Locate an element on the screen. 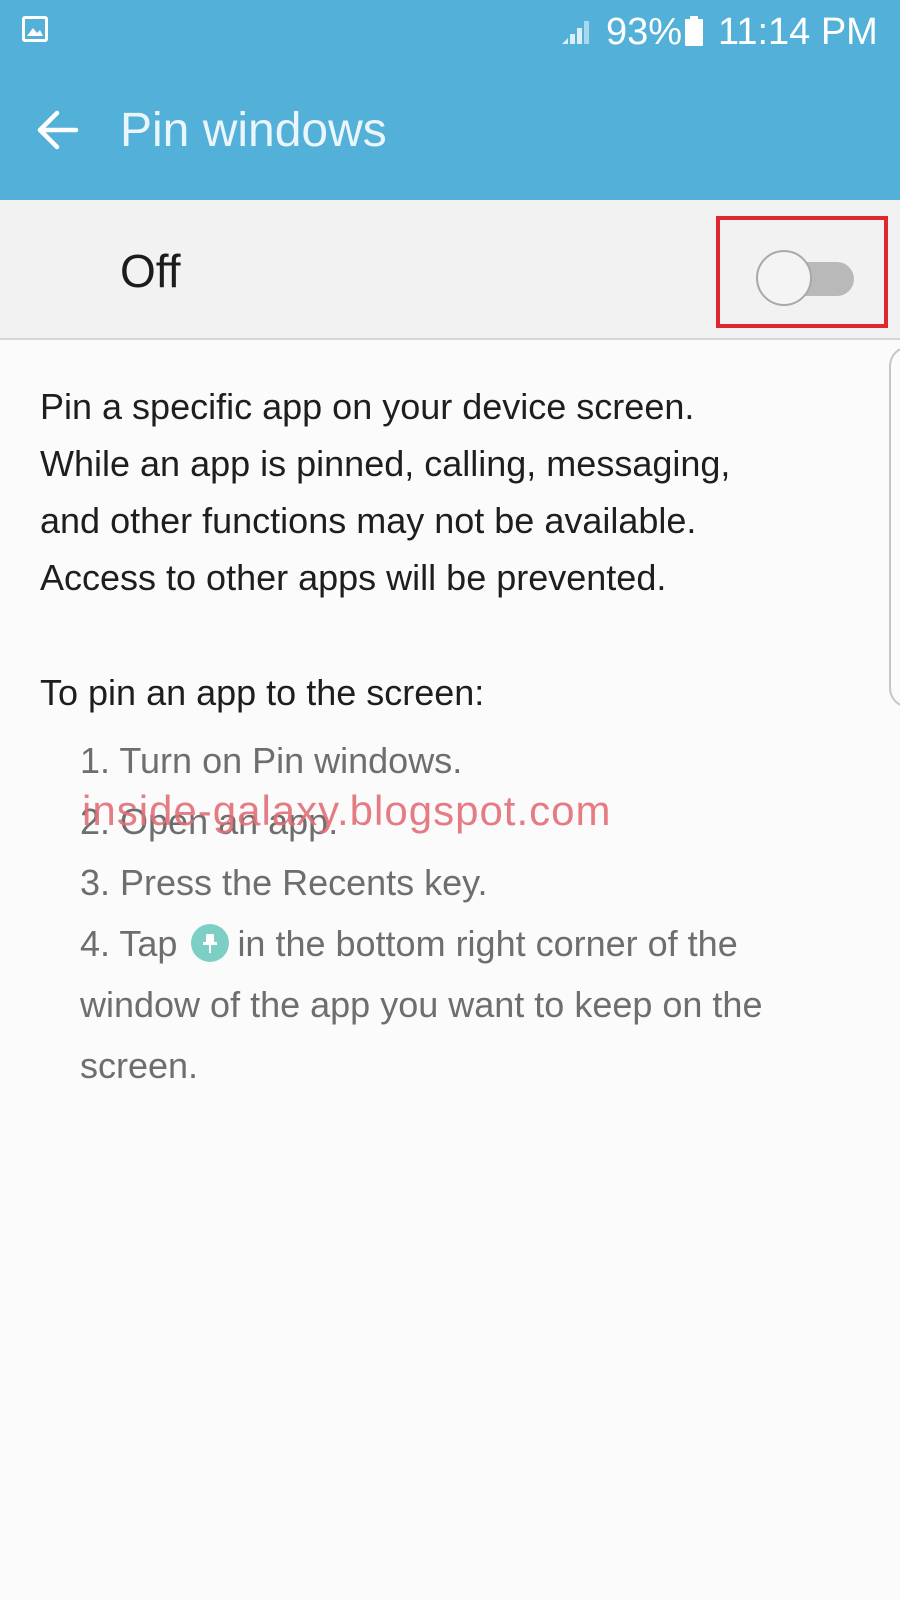 The width and height of the screenshot is (900, 1600). description-line: Access to other apps will be prevented. is located at coordinates (353, 577).